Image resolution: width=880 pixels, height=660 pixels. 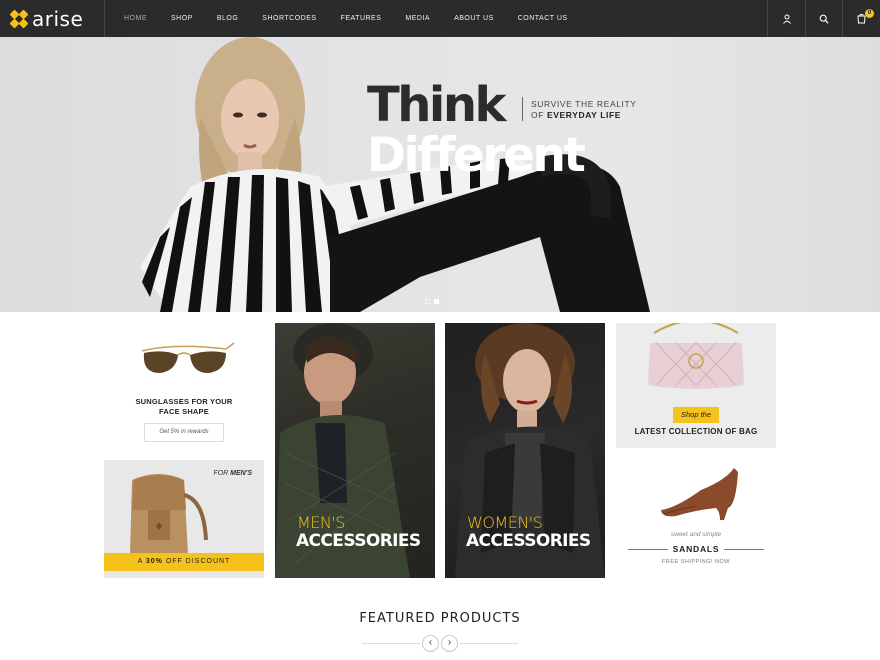 I want to click on sunglasses-title-line-1: SUNGLASSES FOR YOUR, so click(x=184, y=401).